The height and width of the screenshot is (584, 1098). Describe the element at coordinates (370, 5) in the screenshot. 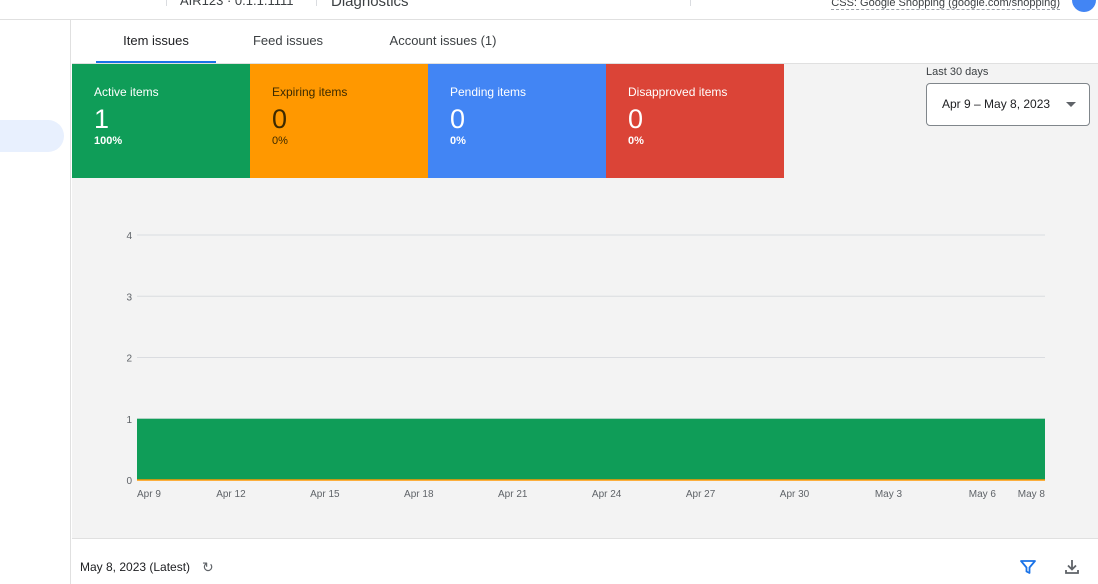

I see `breadcrumb-page: Diagnostics` at that location.